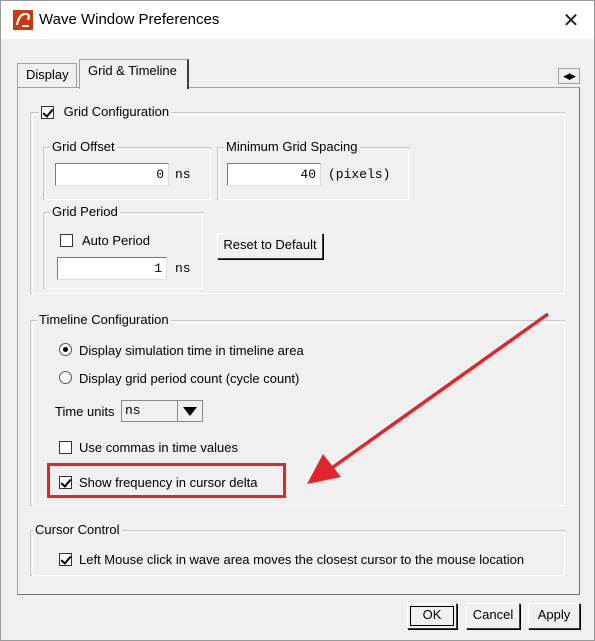 The image size is (595, 641). What do you see at coordinates (104, 320) in the screenshot?
I see `timeline-configuration-legend: Timeline Configuration` at bounding box center [104, 320].